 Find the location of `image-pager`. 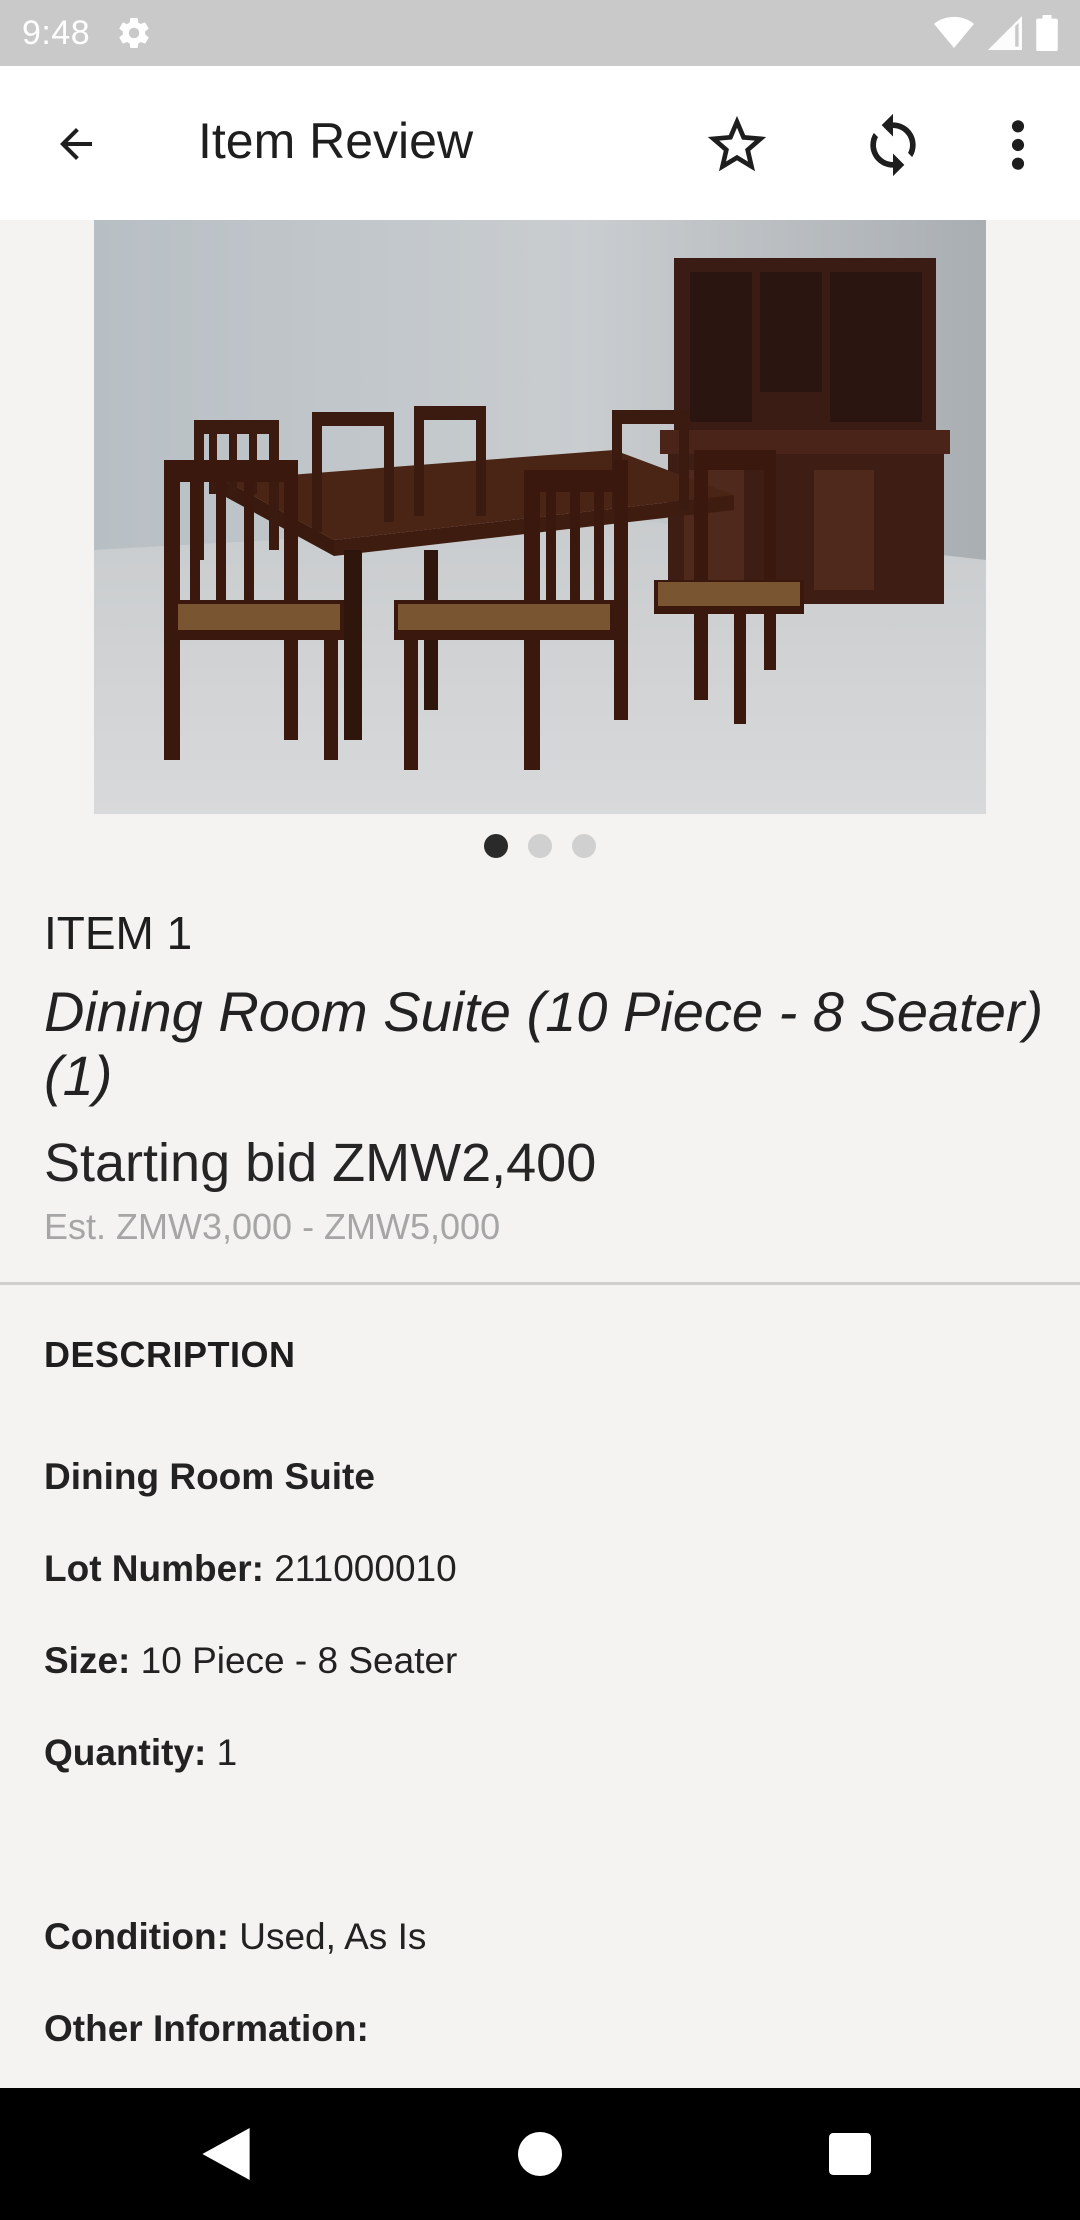

image-pager is located at coordinates (540, 847).